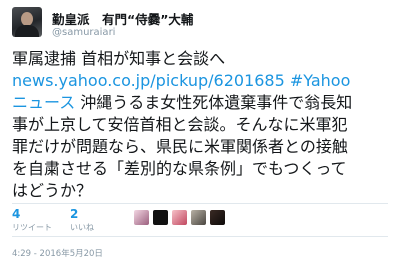 This screenshot has height=265, width=400. I want to click on retweet-label: リツイート, so click(32, 227).